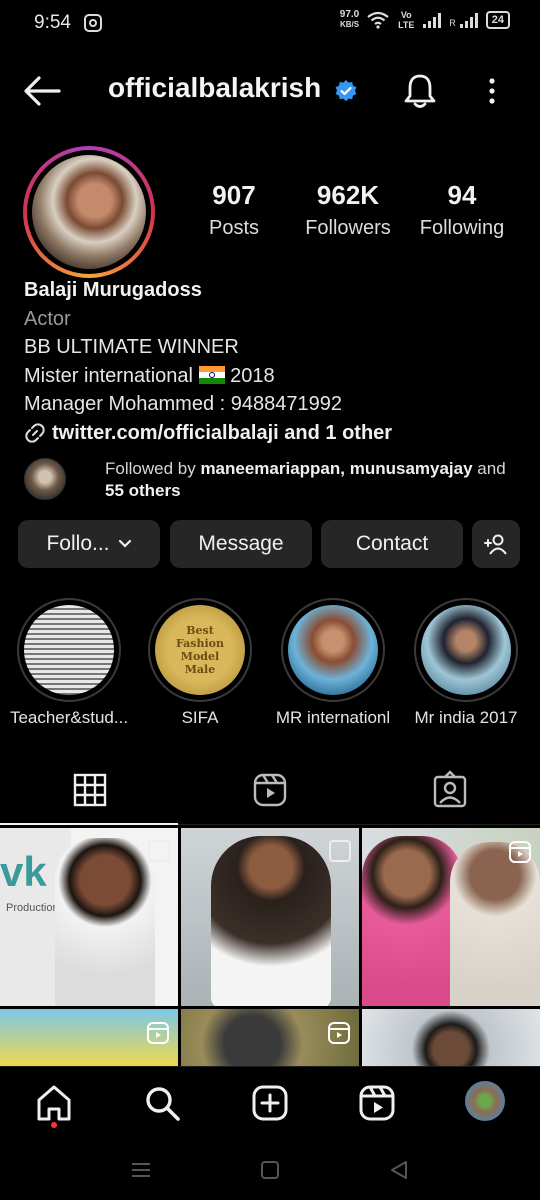 The width and height of the screenshot is (540, 1200). I want to click on highlight-label: MR internationl, so click(333, 717).